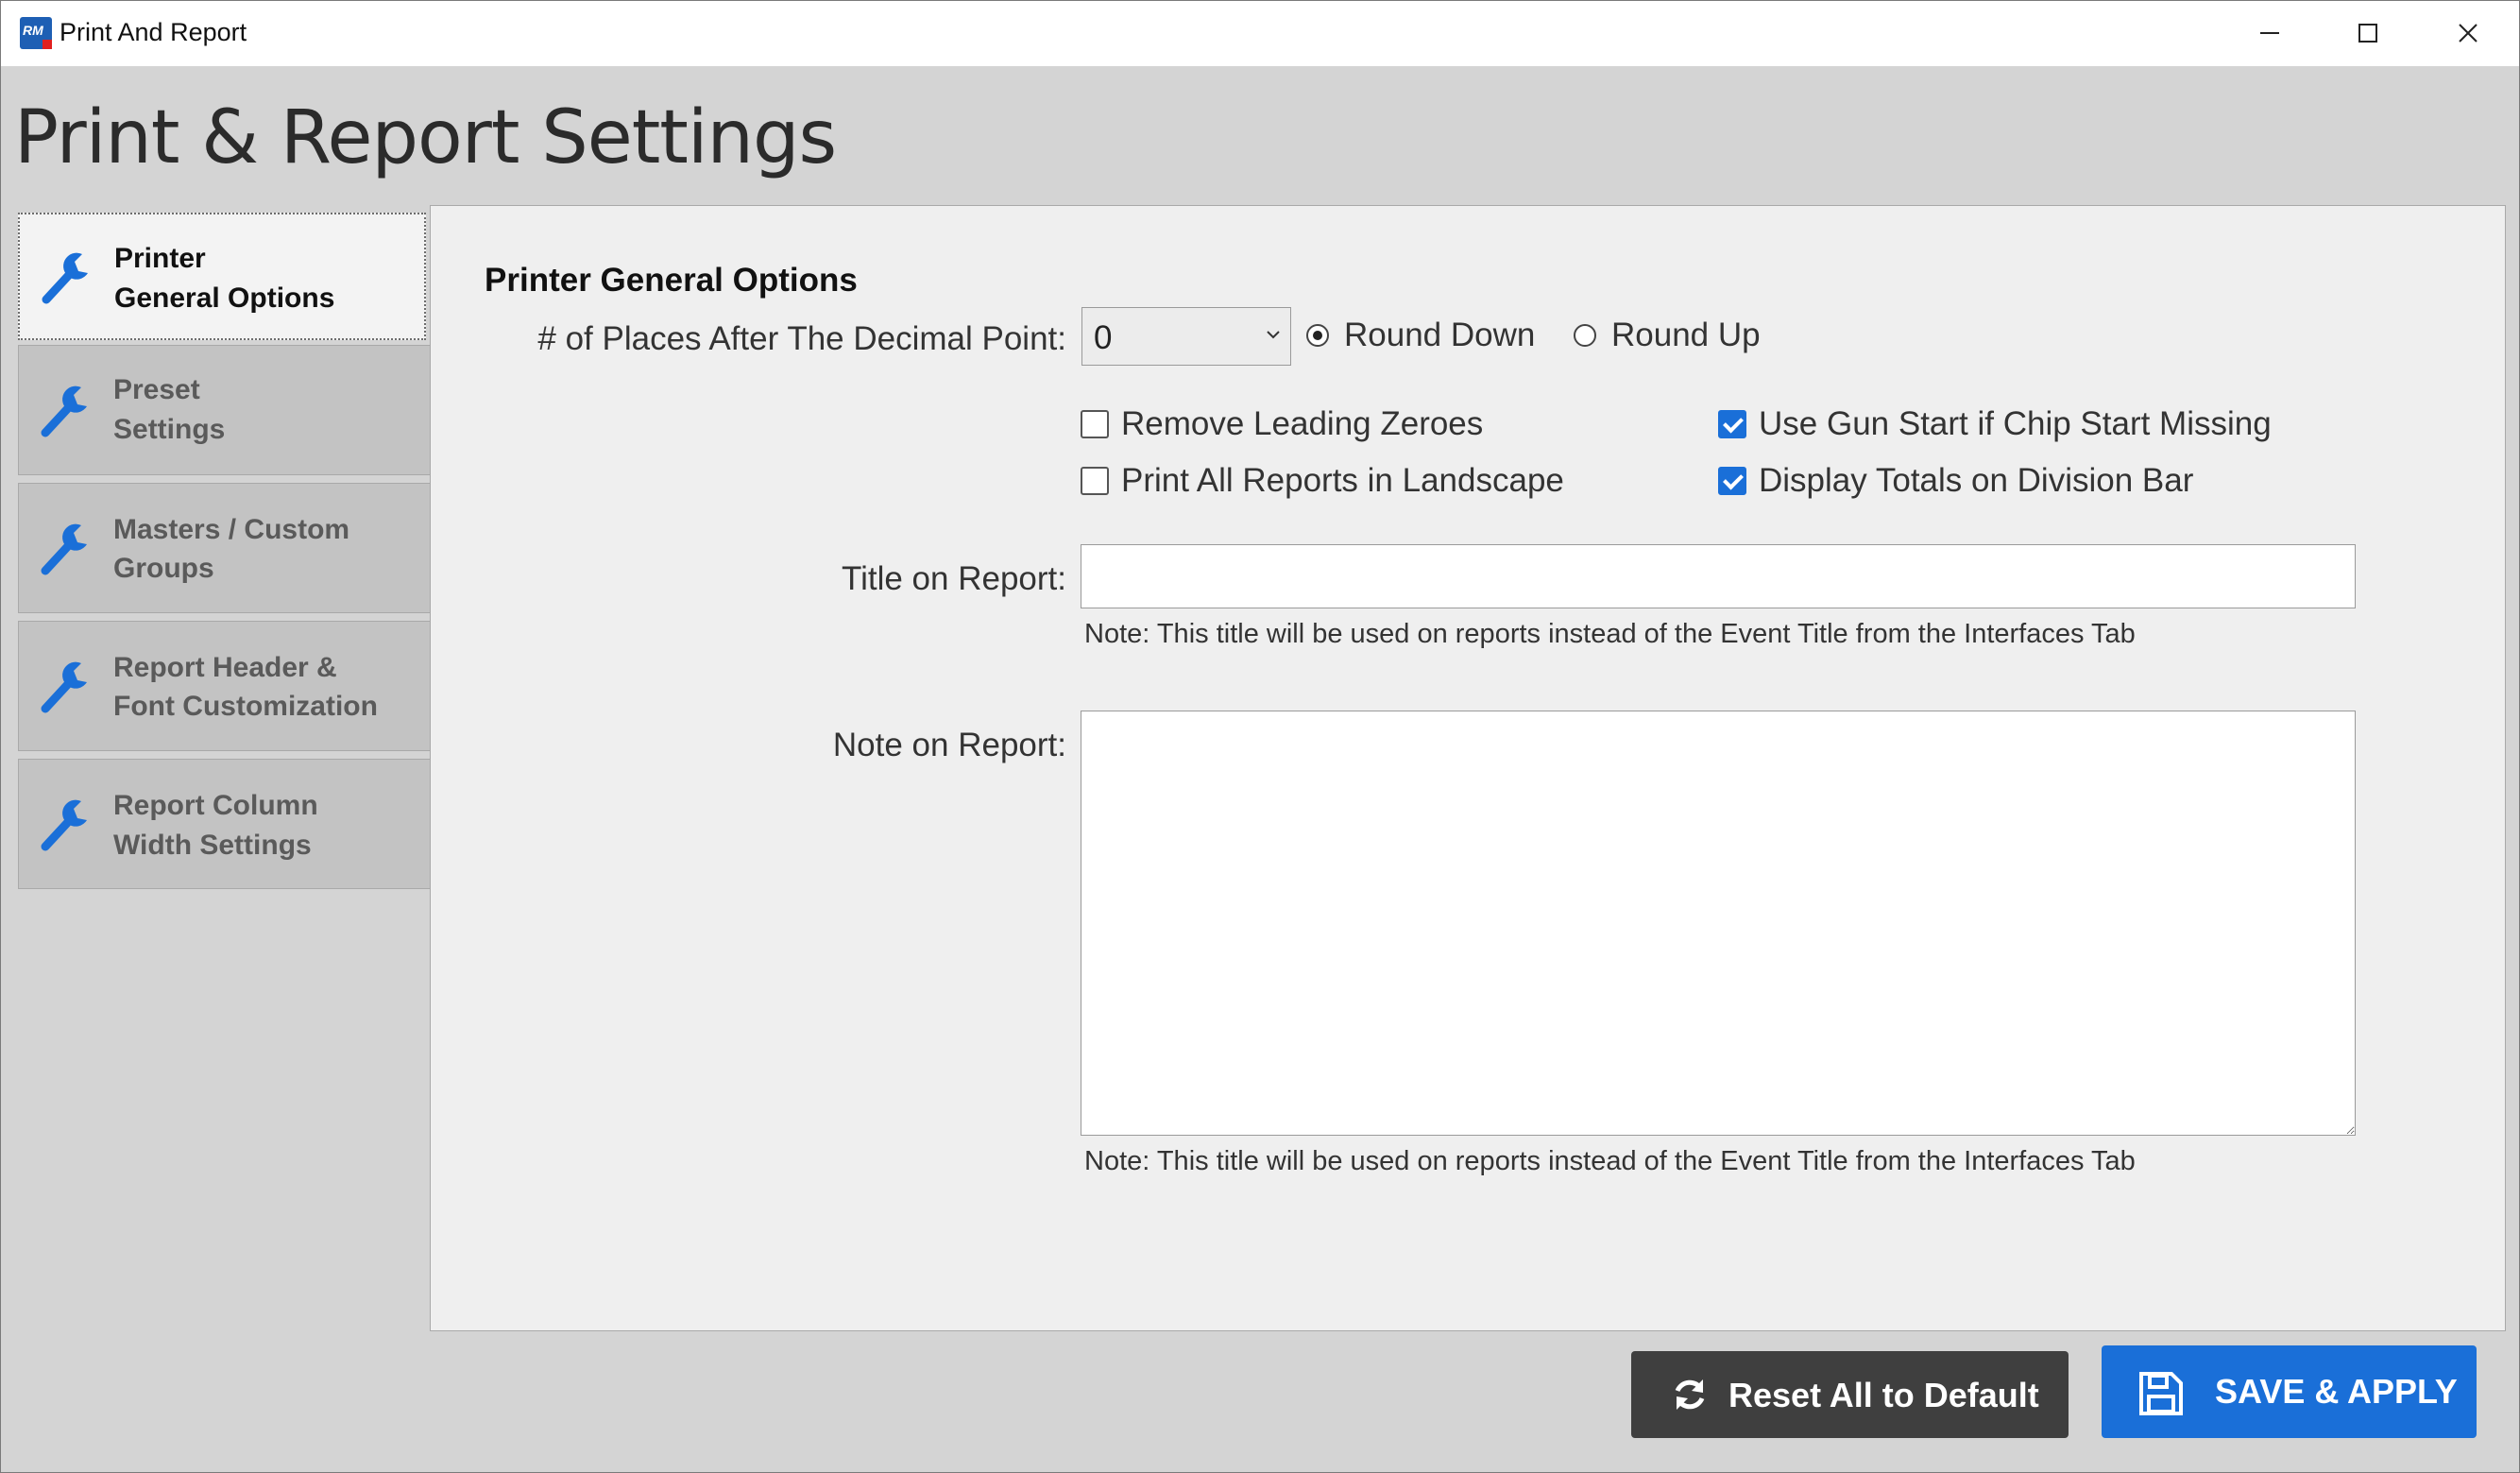  What do you see at coordinates (225, 548) in the screenshot?
I see `sidebar-item-masters-custom-groups: Masters / Custom Groups` at bounding box center [225, 548].